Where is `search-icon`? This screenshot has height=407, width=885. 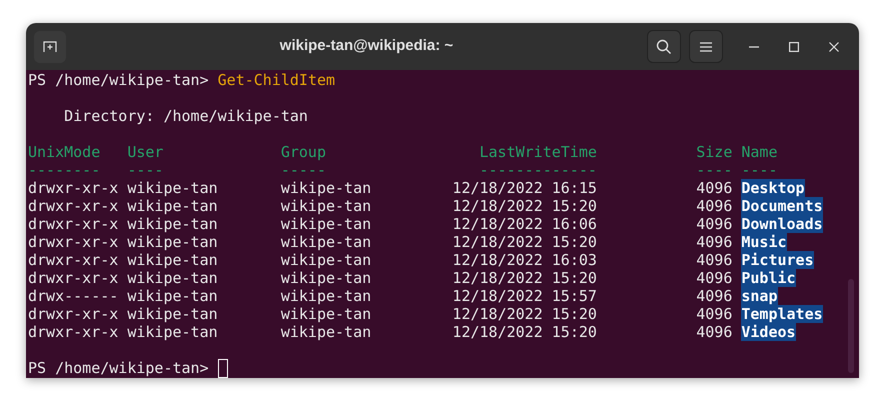 search-icon is located at coordinates (664, 46).